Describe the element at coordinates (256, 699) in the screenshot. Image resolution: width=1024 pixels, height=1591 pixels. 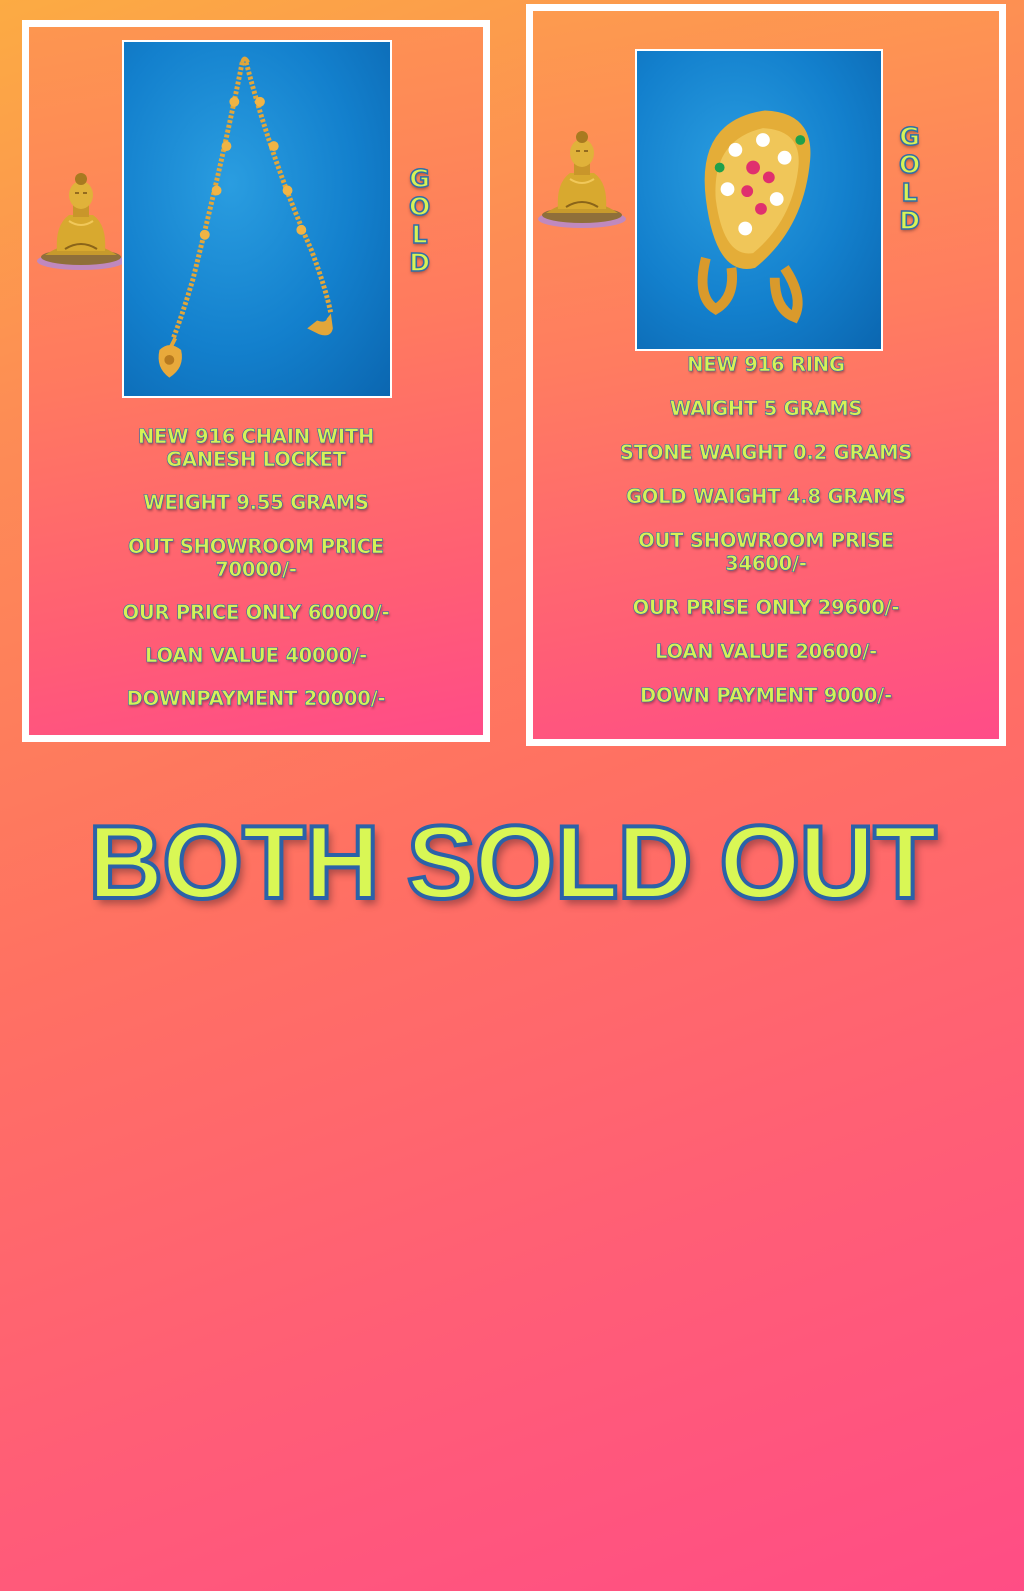
I see `chain-downpayment: DOWNPAYMENT 20000/-` at that location.